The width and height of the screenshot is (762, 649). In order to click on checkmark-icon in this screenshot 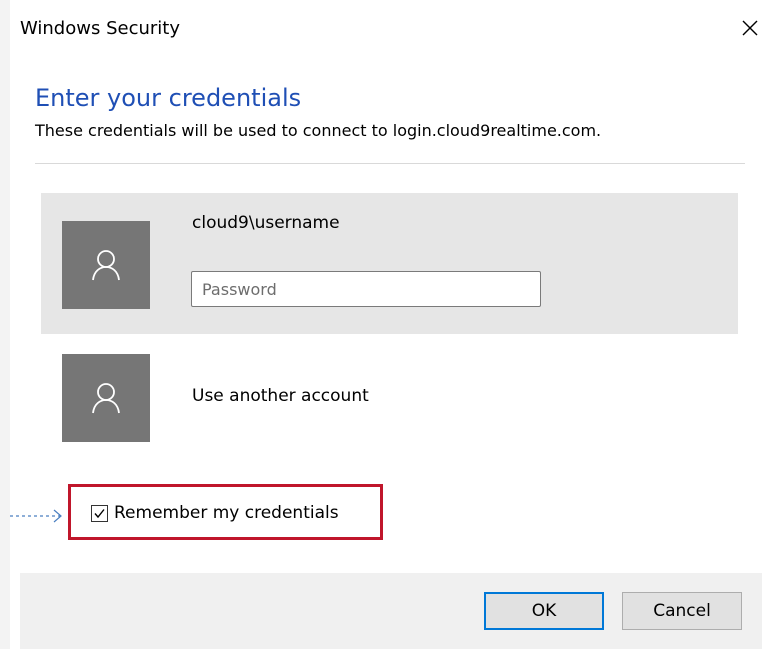, I will do `click(99, 513)`.